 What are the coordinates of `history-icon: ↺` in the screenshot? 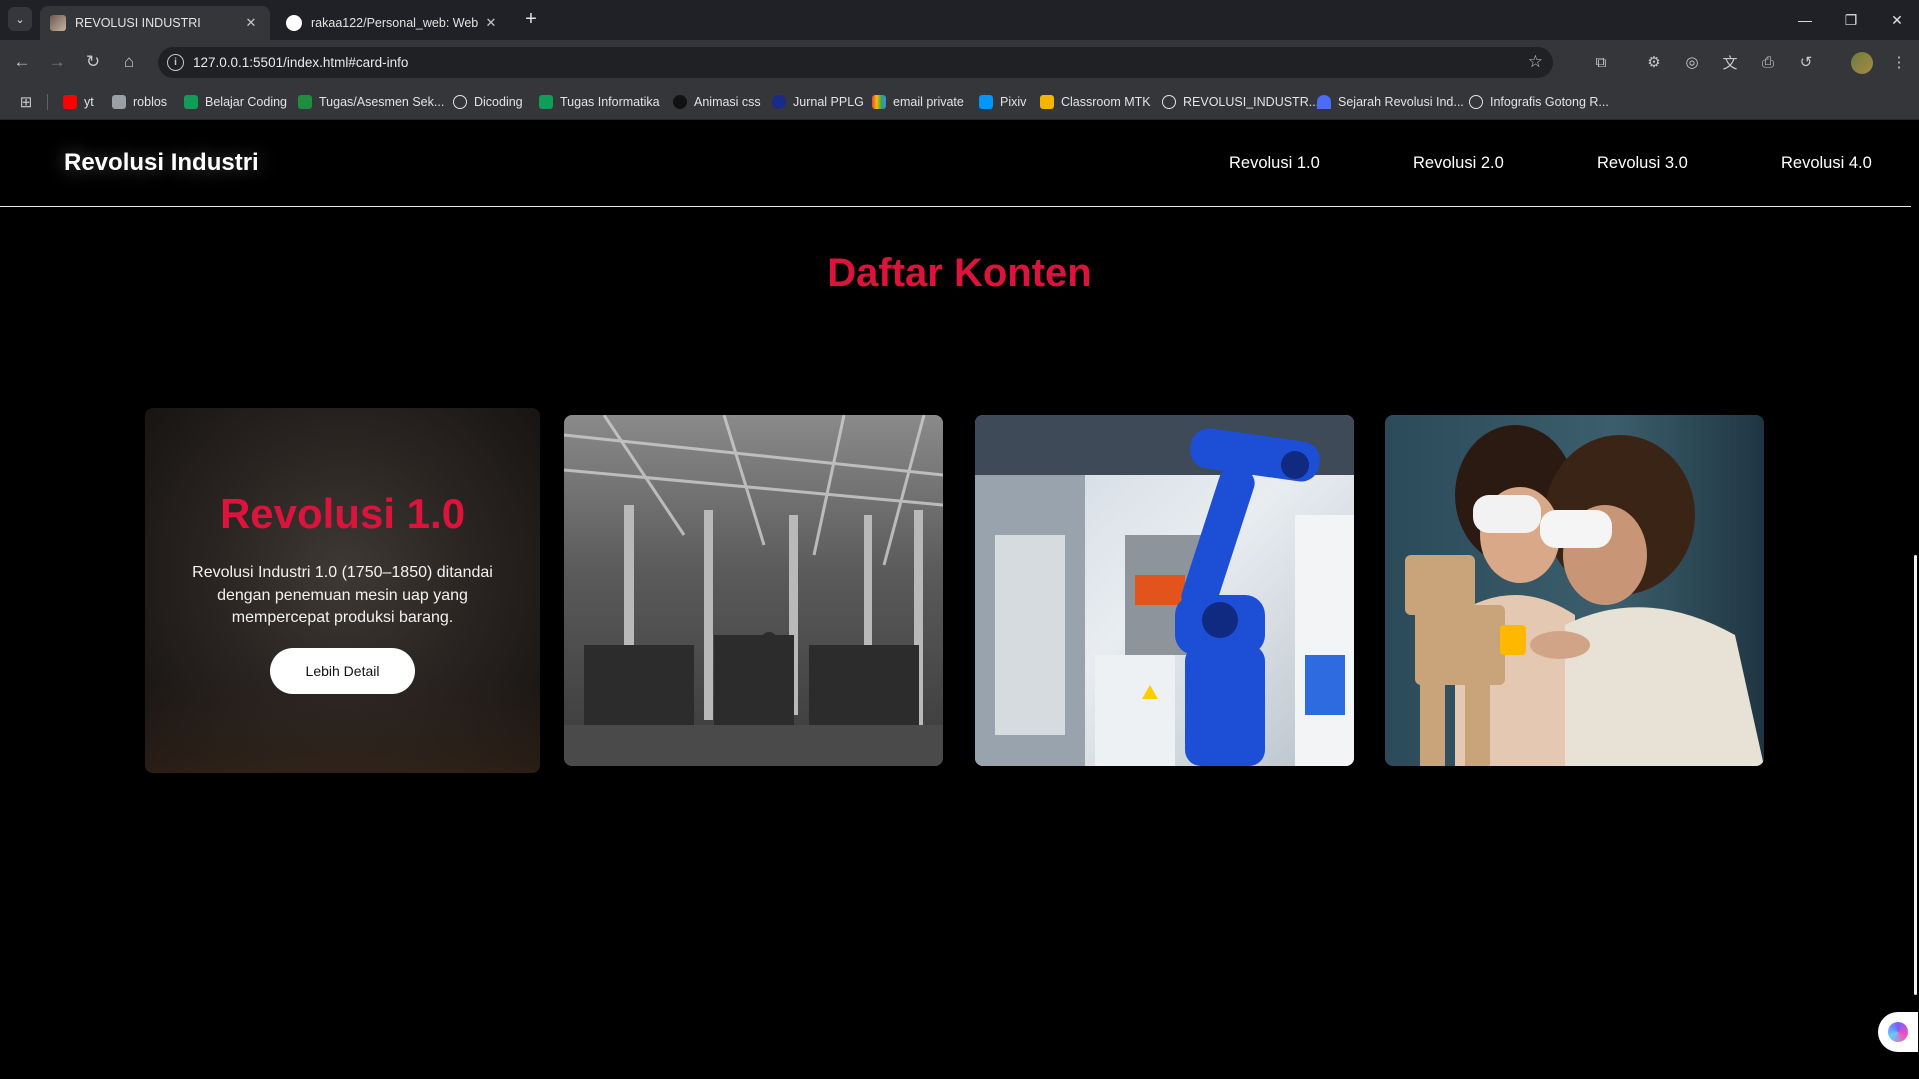 It's located at (1806, 62).